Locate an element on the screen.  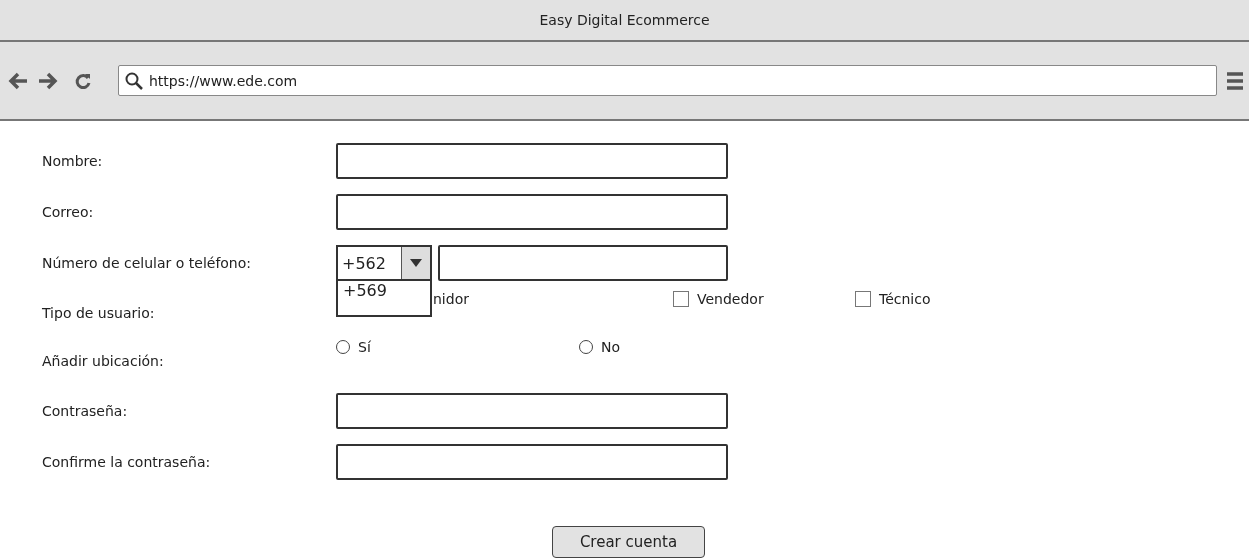
field-label: Confirme la contraseña: is located at coordinates (127, 462).